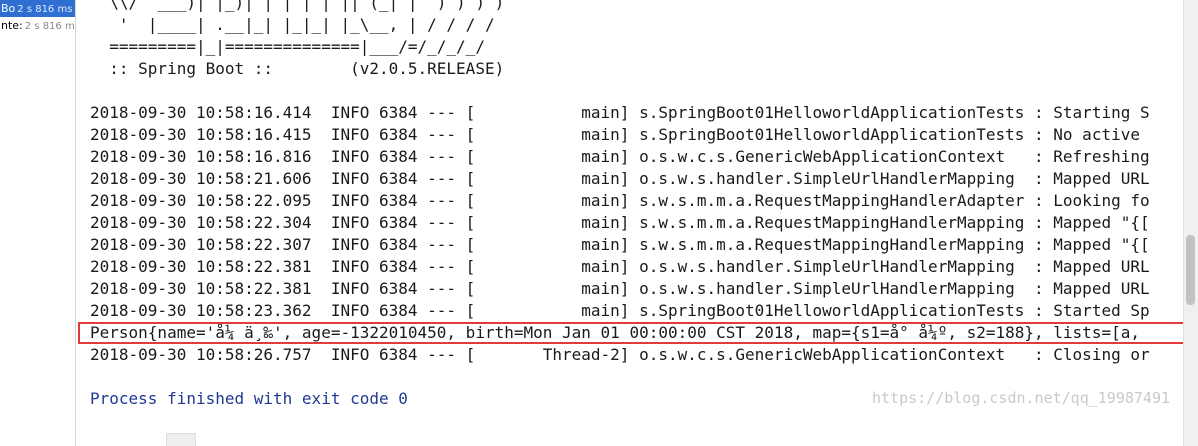 Image resolution: width=1198 pixels, height=446 pixels. Describe the element at coordinates (1190, 223) in the screenshot. I see `vertical-scrollbar` at that location.